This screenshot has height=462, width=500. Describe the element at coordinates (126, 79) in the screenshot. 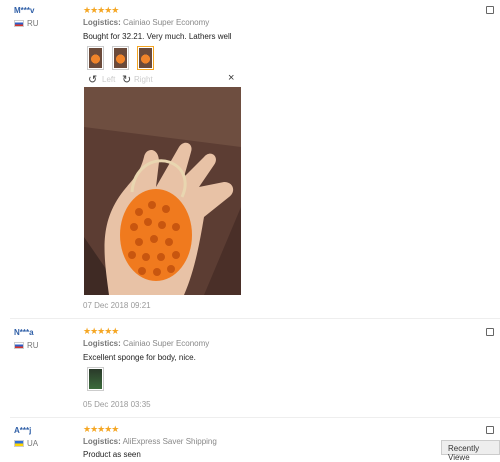

I see `rotate-right-icon: ↻` at that location.